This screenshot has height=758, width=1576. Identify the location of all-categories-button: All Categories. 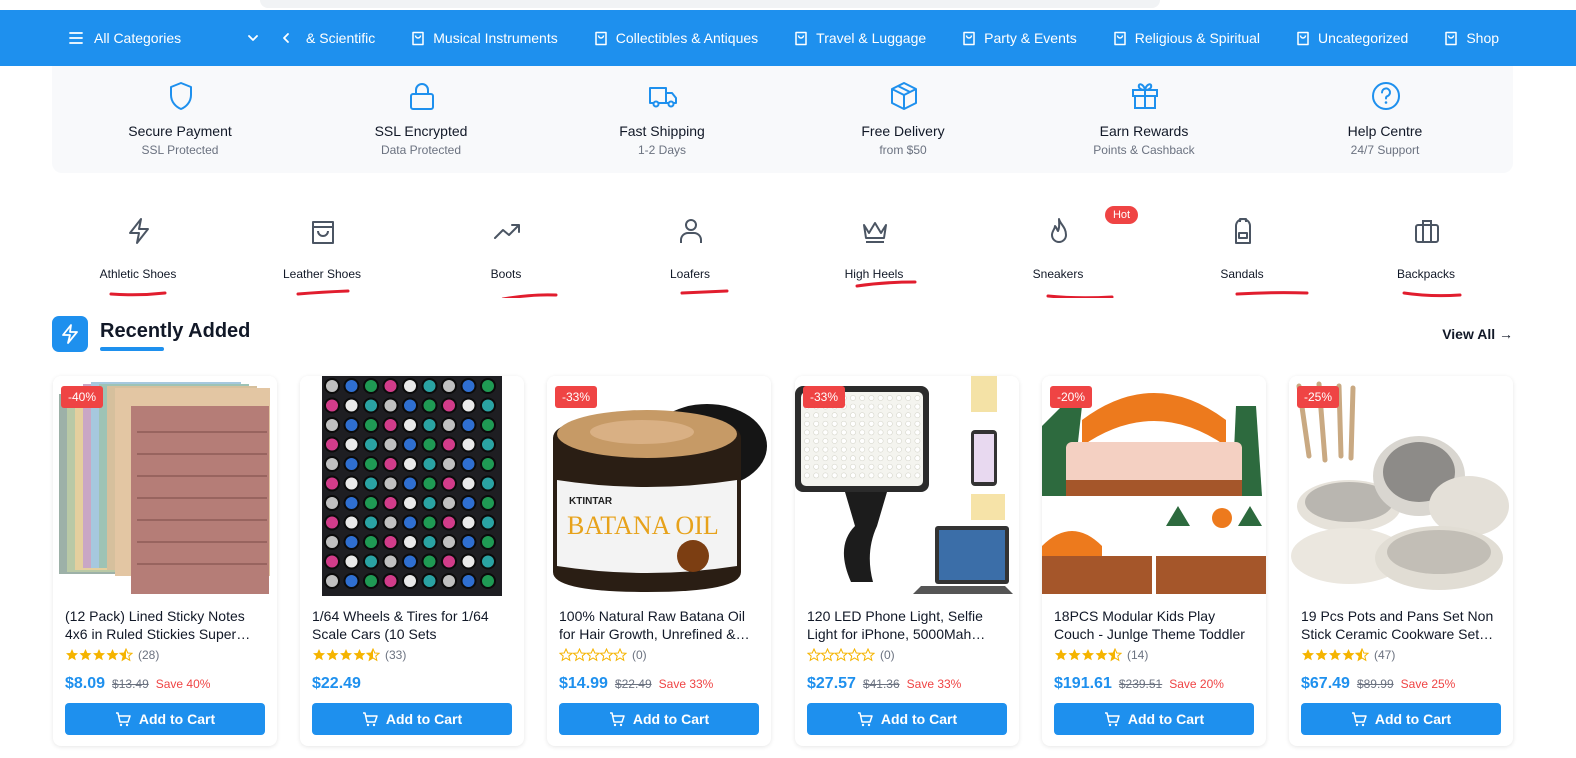
(166, 38).